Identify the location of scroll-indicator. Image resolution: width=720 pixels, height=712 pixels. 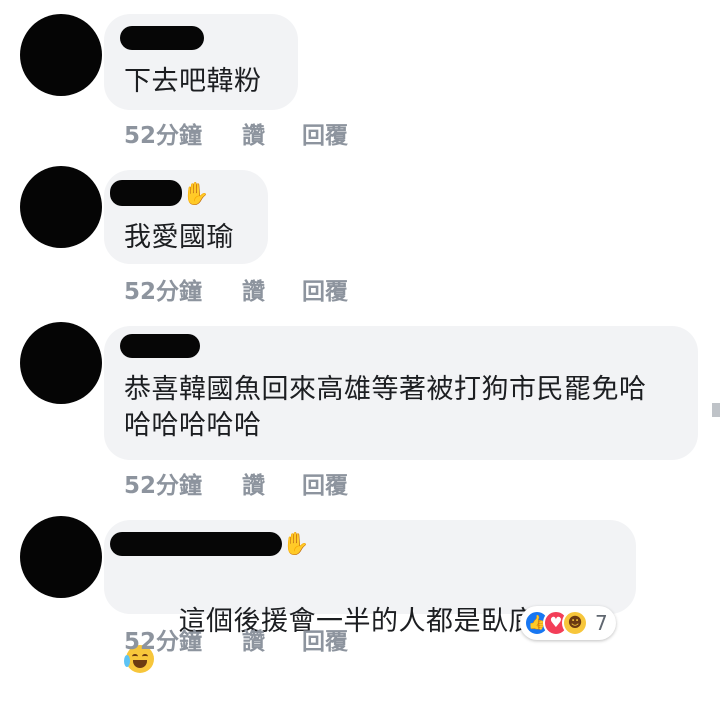
(716, 410).